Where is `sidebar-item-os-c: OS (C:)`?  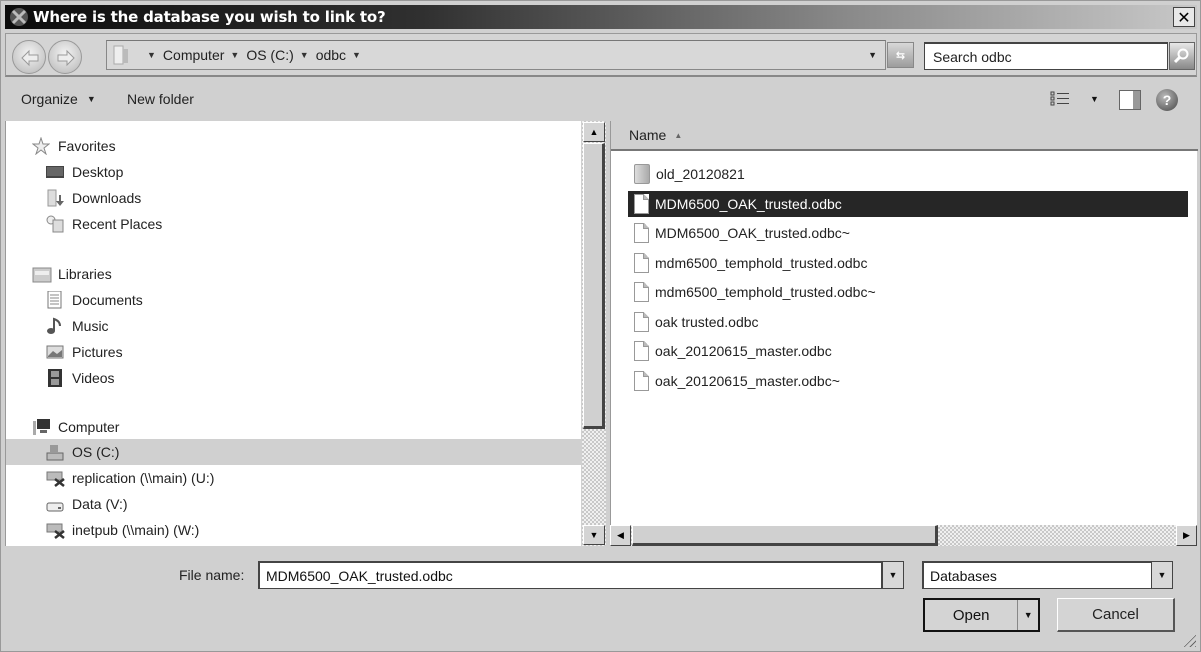 sidebar-item-os-c: OS (C:) is located at coordinates (293, 452).